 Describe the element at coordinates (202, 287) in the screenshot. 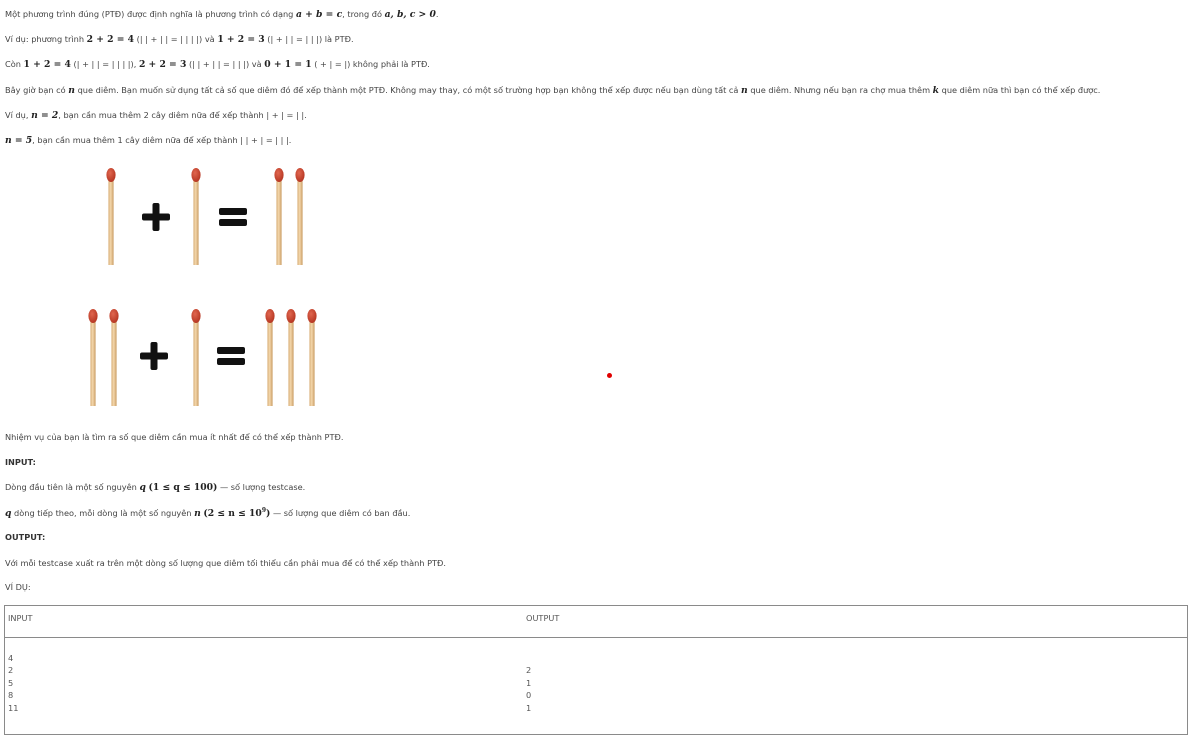

I see `matchstick-figure` at that location.